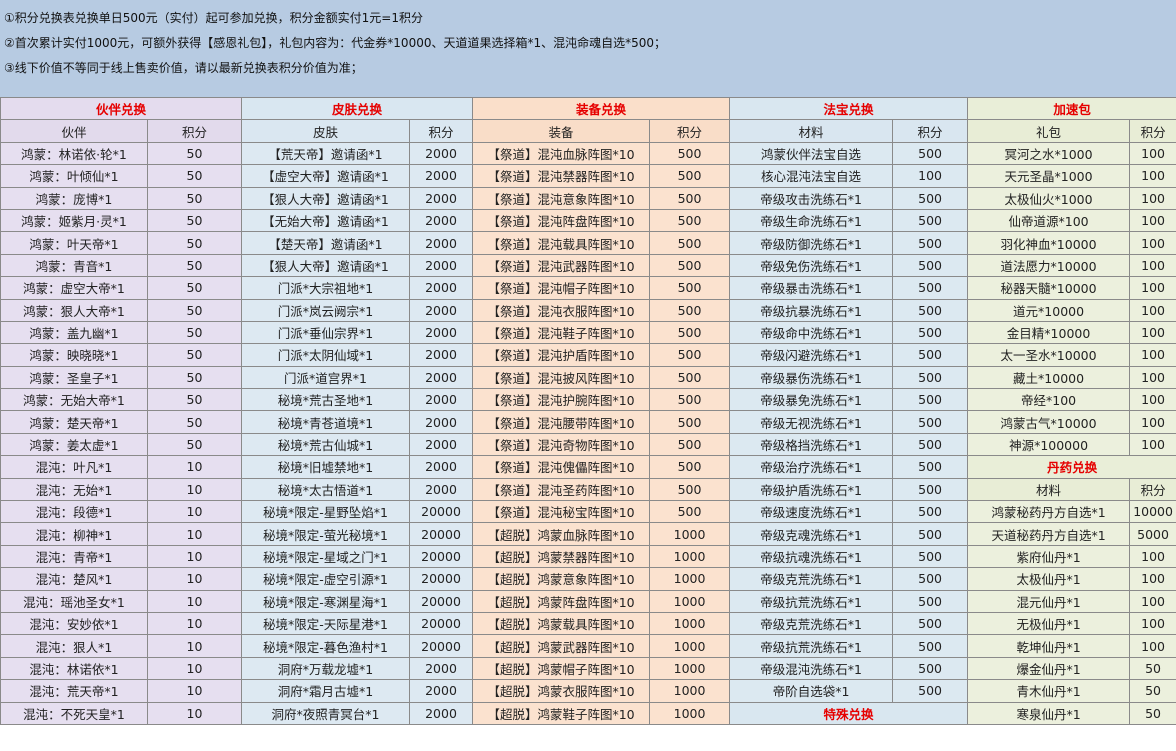 The width and height of the screenshot is (1176, 751). I want to click on table-cell: 寒泉仙丹*1, so click(1049, 713).